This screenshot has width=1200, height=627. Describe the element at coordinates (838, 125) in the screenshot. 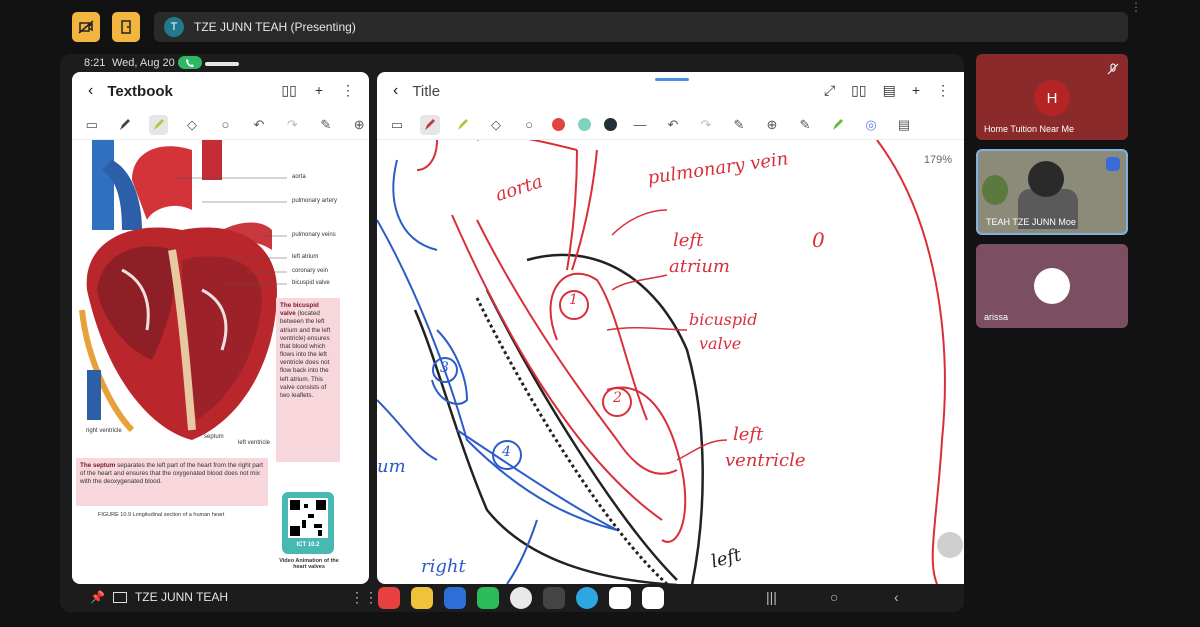

I see `green-highlighter-icon` at that location.